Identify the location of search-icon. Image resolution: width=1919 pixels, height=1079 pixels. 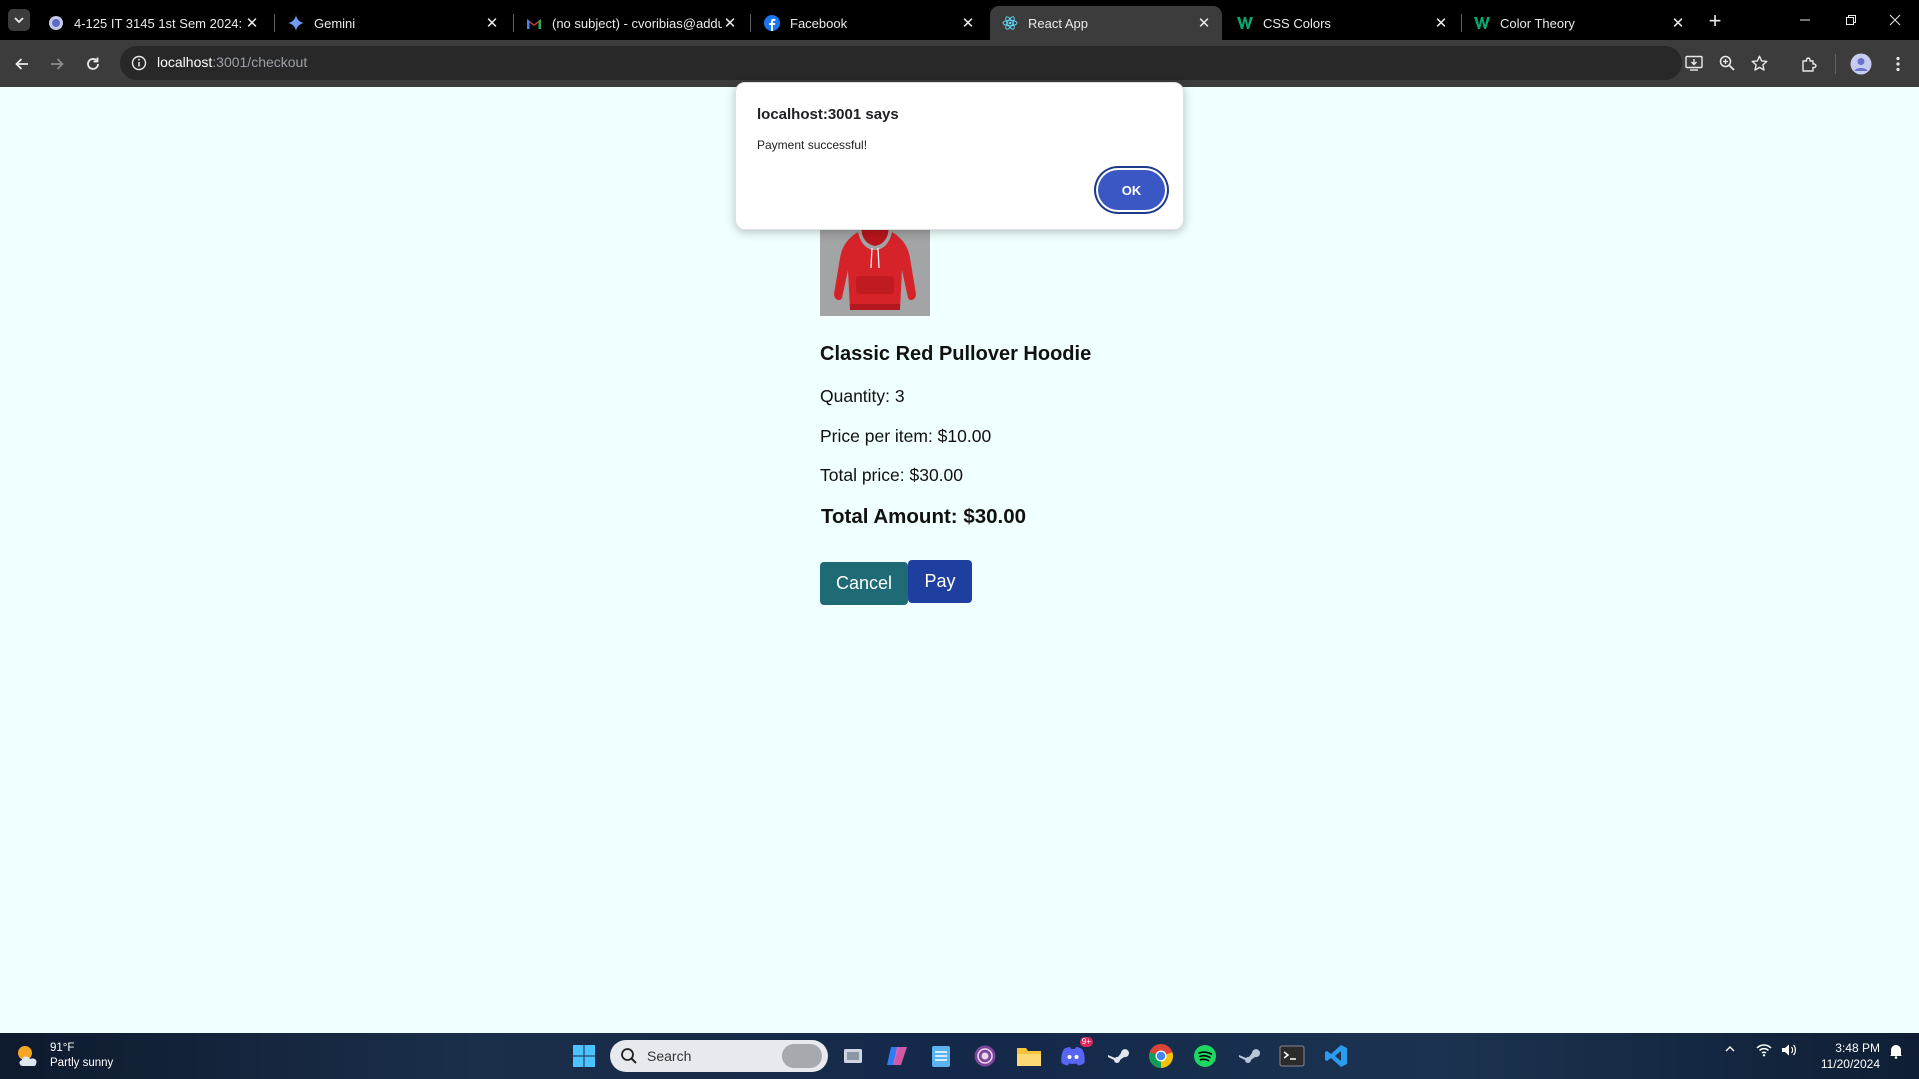
(629, 1056).